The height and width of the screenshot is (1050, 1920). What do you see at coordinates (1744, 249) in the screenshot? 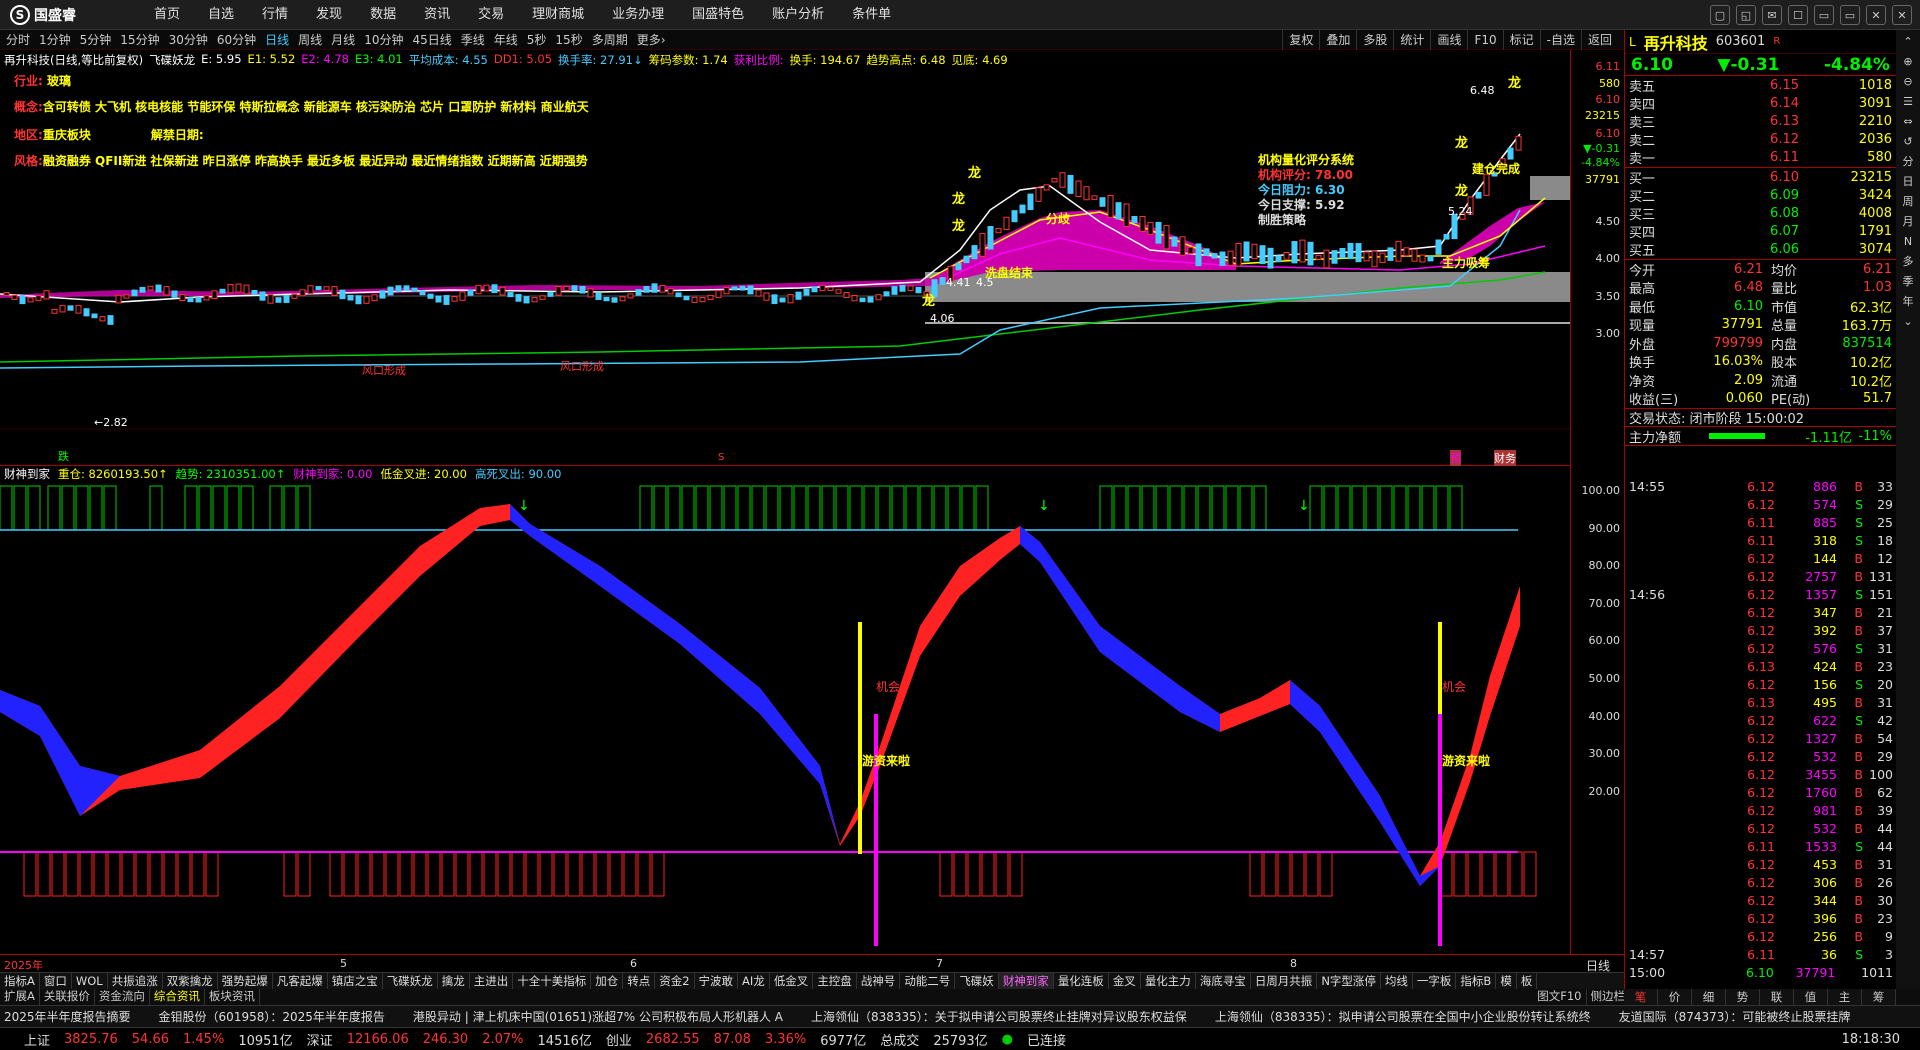
I see `bid-price: 6.06` at bounding box center [1744, 249].